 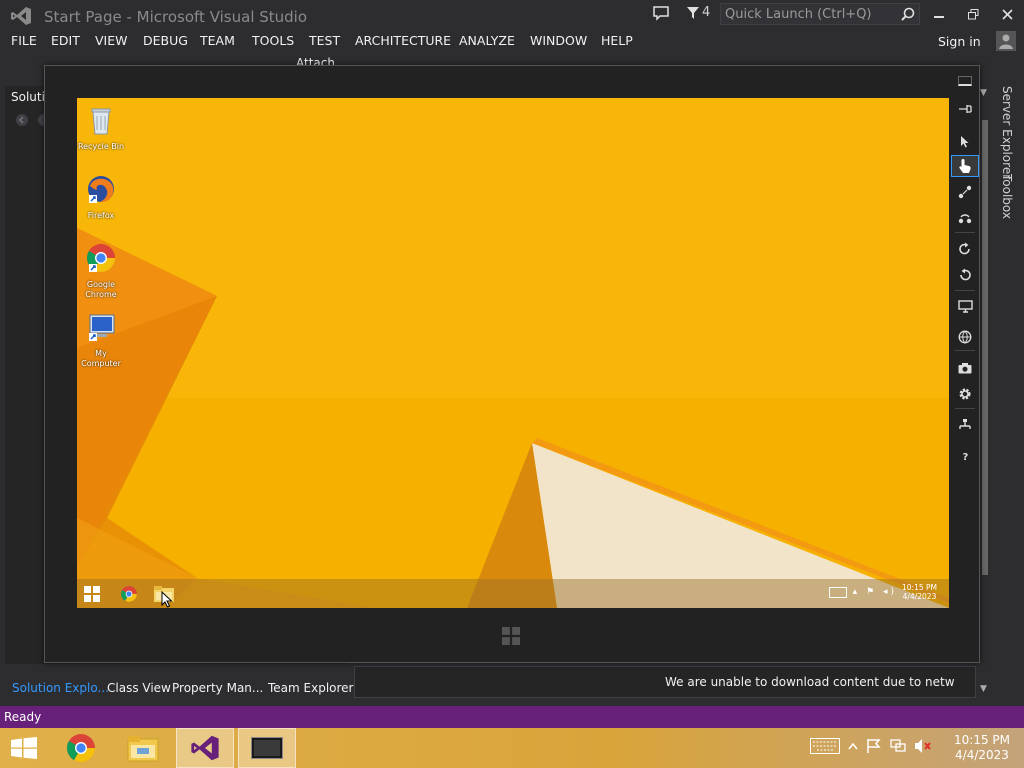 What do you see at coordinates (965, 368) in the screenshot?
I see `screenshot-icon` at bounding box center [965, 368].